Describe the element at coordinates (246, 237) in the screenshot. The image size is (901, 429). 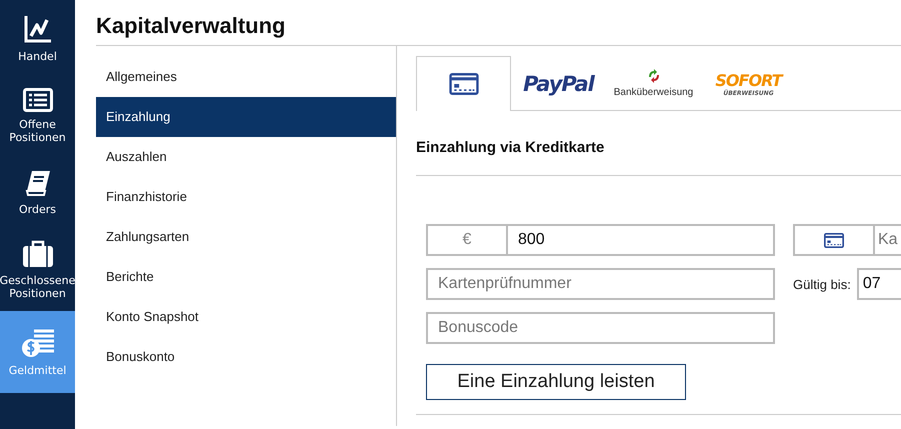
I see `menu-item: Zahlungsarten` at that location.